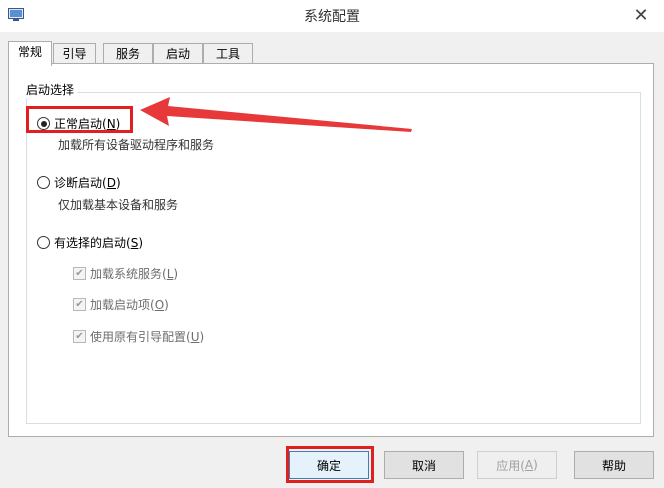 This screenshot has width=664, height=488. What do you see at coordinates (330, 464) in the screenshot?
I see `annotation-highlight-ok-button` at bounding box center [330, 464].